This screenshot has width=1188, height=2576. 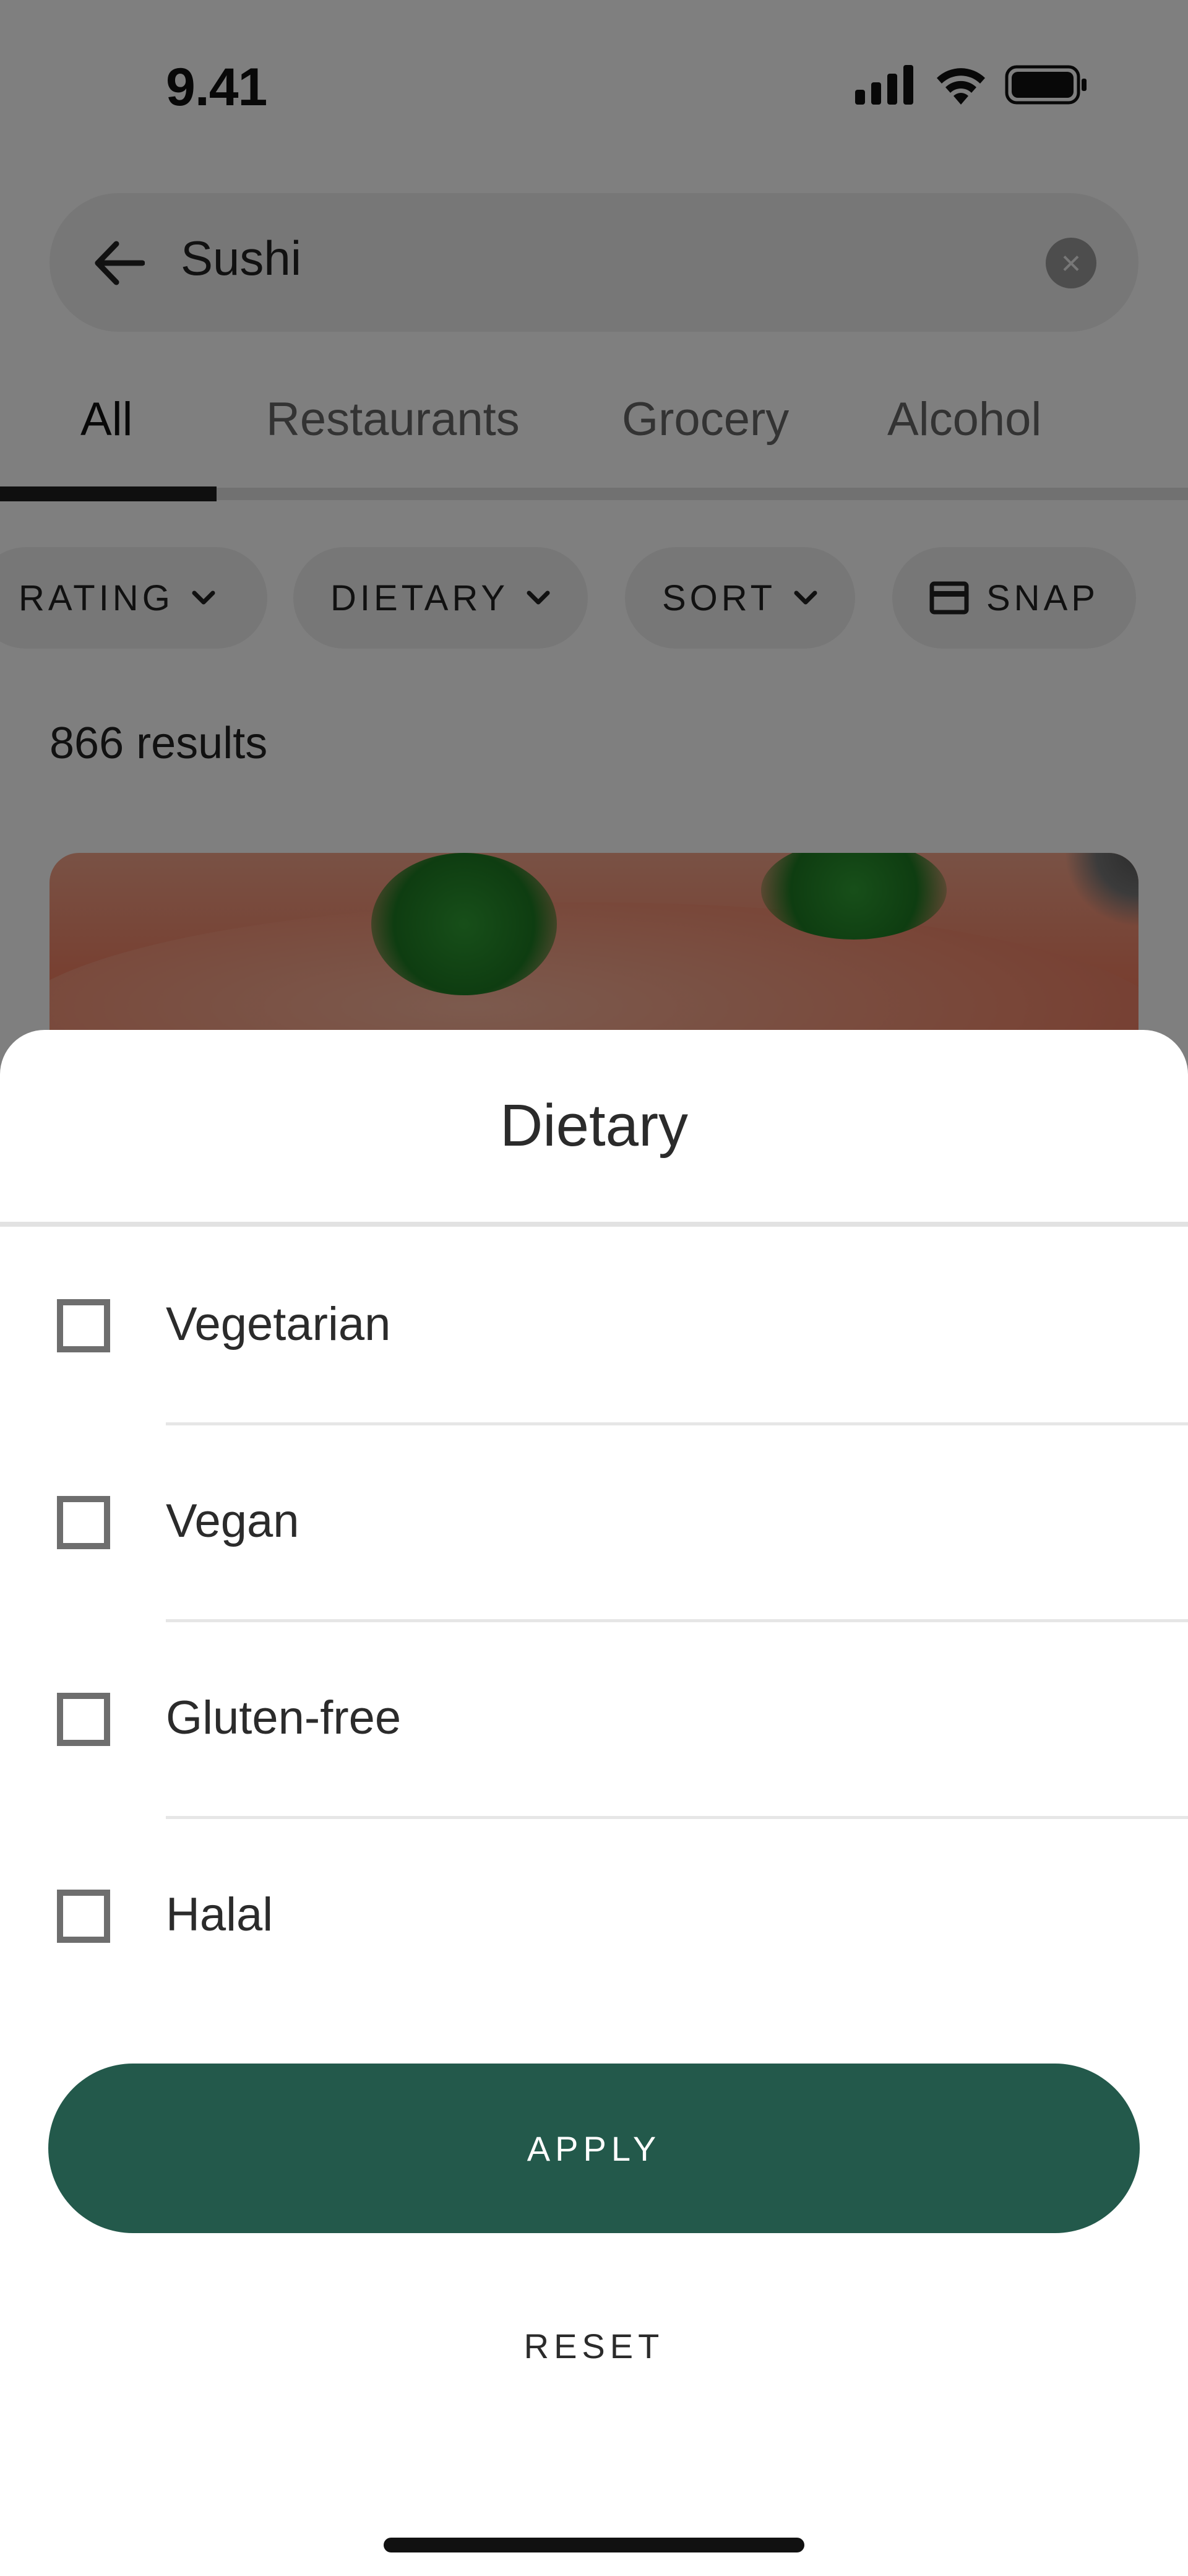 What do you see at coordinates (594, 1326) in the screenshot?
I see `dietary-option-vegetarian: Vegetarian` at bounding box center [594, 1326].